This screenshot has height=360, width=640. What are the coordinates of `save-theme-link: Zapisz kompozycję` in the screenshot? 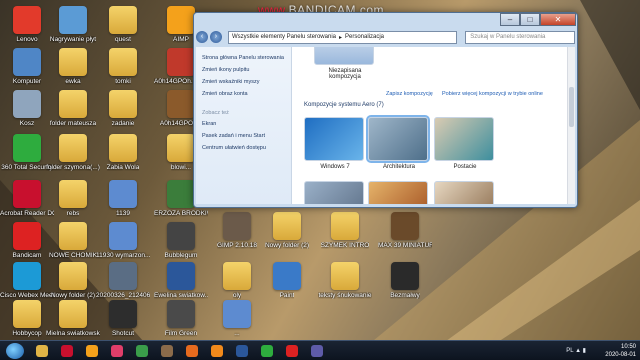 It's located at (409, 94).